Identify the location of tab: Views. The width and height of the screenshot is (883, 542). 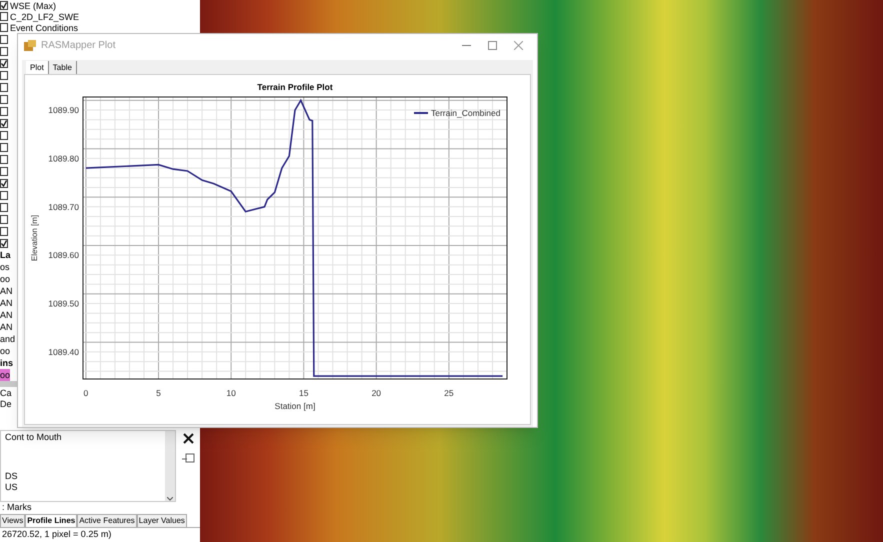
(13, 520).